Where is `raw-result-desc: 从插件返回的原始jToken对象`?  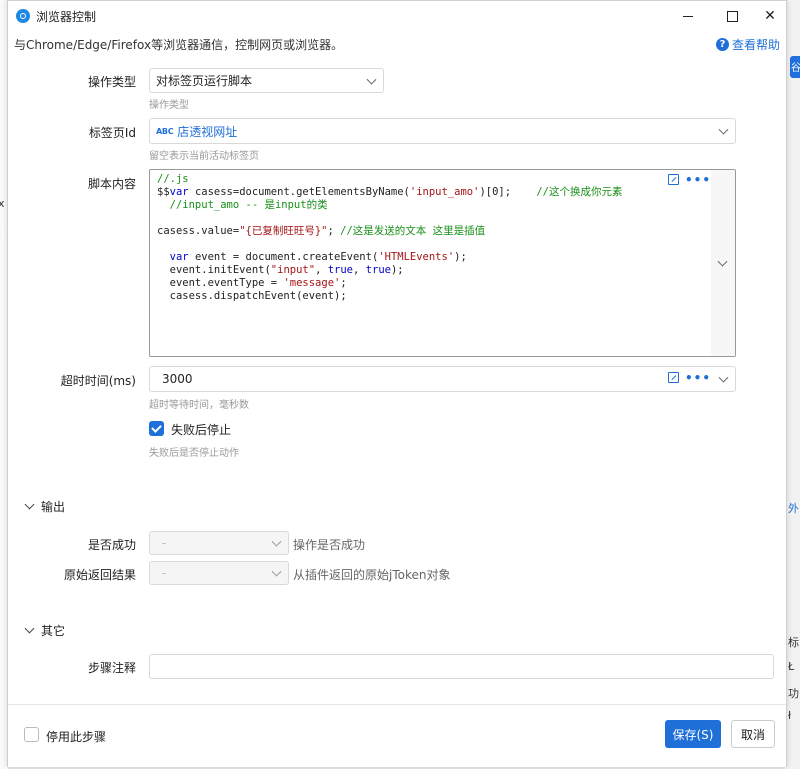 raw-result-desc: 从插件返回的原始jToken对象 is located at coordinates (372, 575).